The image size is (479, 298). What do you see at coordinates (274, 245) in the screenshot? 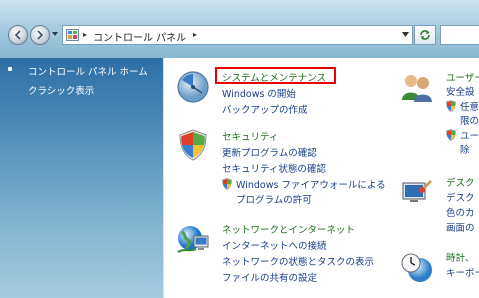
I see `link-connect-internet: インターネットへの接続` at bounding box center [274, 245].